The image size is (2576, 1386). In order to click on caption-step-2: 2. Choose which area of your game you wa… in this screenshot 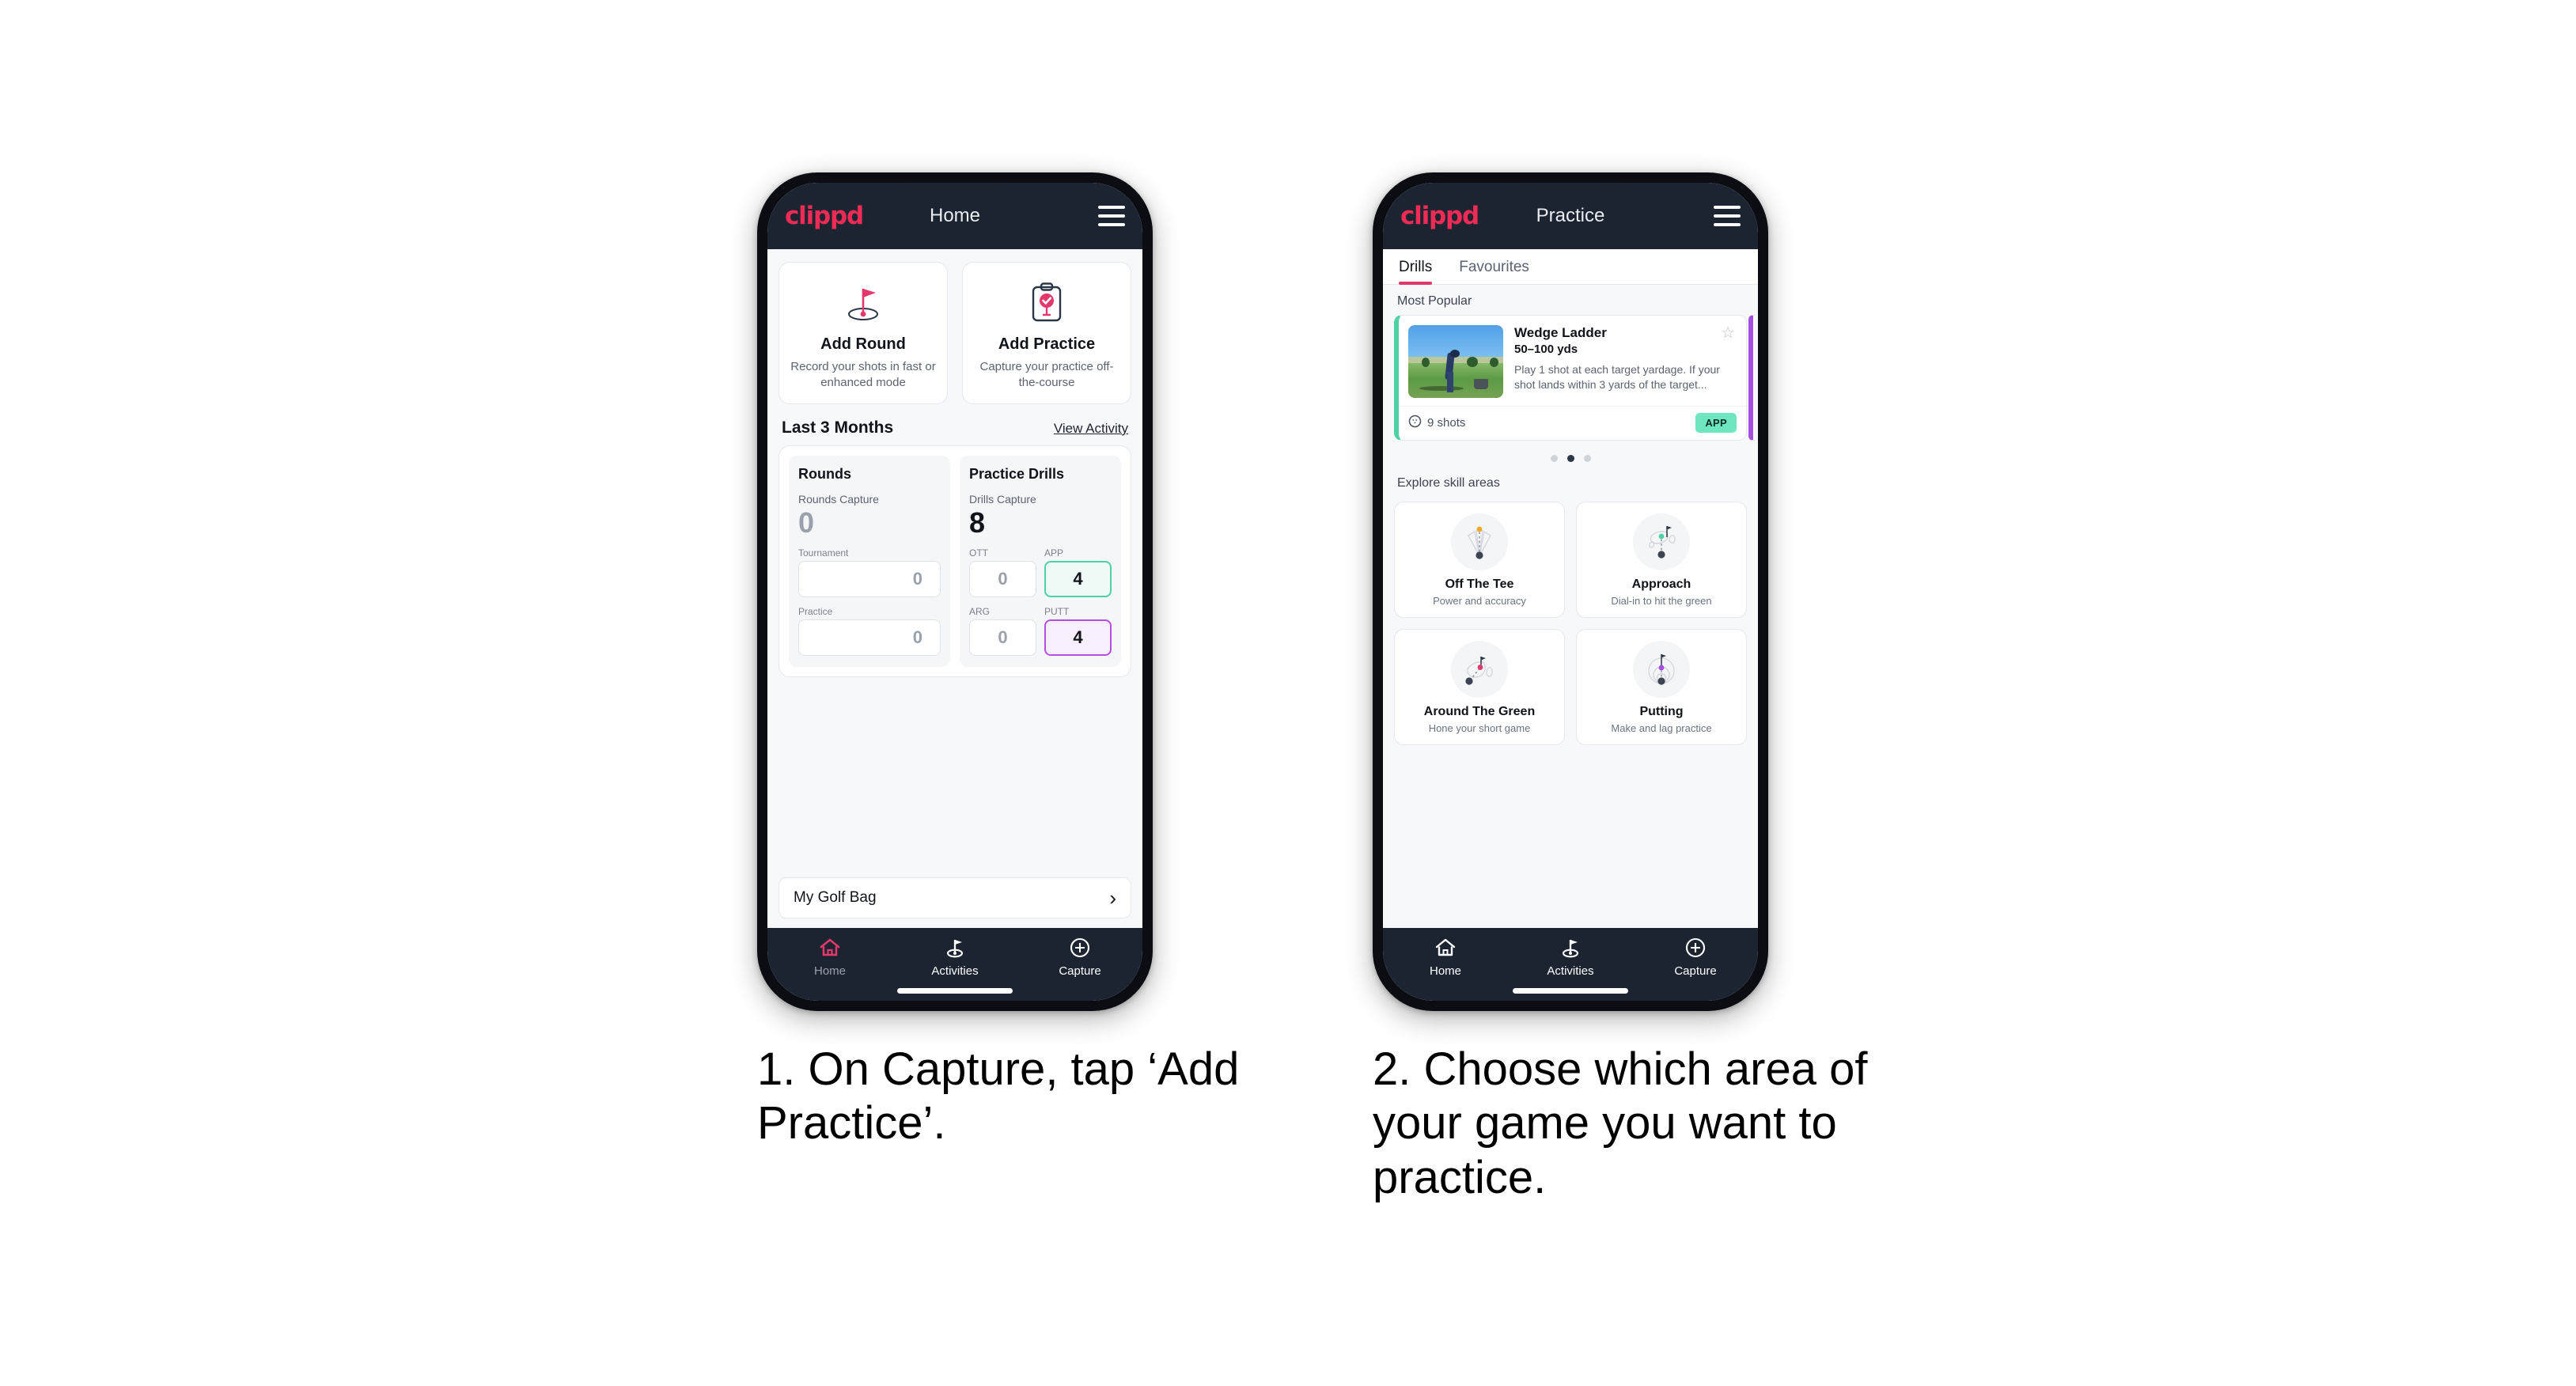, I will do `click(1621, 1123)`.